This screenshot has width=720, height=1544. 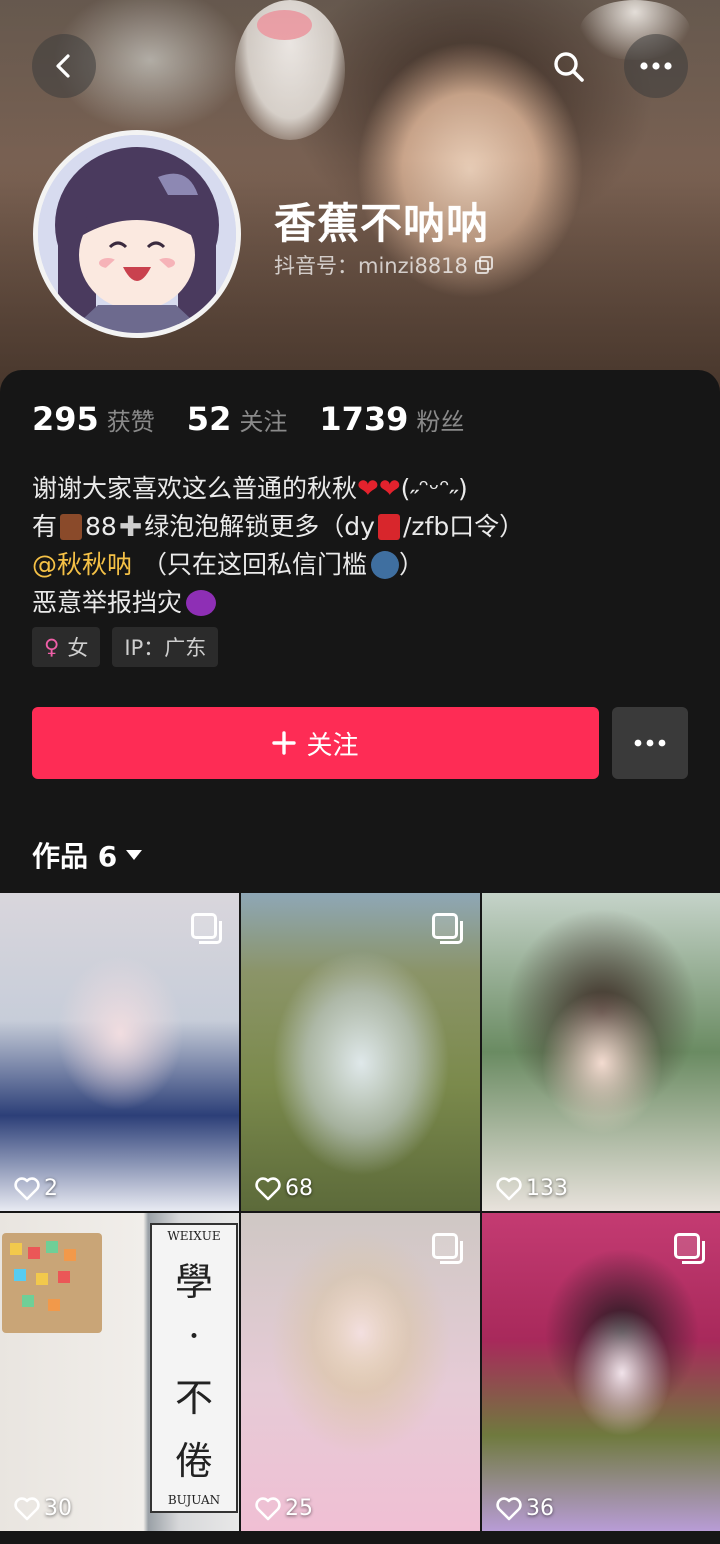 I want to click on wall-sign: WEIXUE 學 · 不 倦 BUJUAN, so click(x=194, y=1368).